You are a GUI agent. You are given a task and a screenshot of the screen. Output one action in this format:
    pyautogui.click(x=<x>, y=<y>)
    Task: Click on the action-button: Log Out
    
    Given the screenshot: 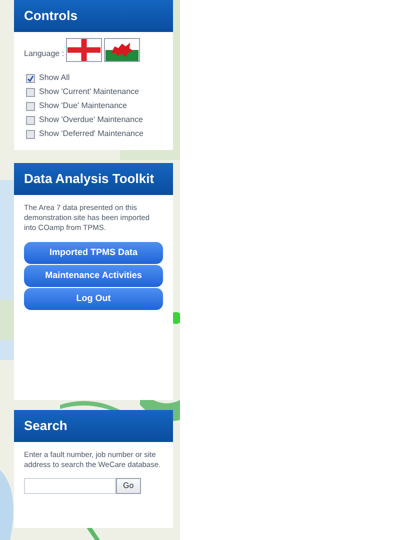 What is the action you would take?
    pyautogui.click(x=93, y=299)
    